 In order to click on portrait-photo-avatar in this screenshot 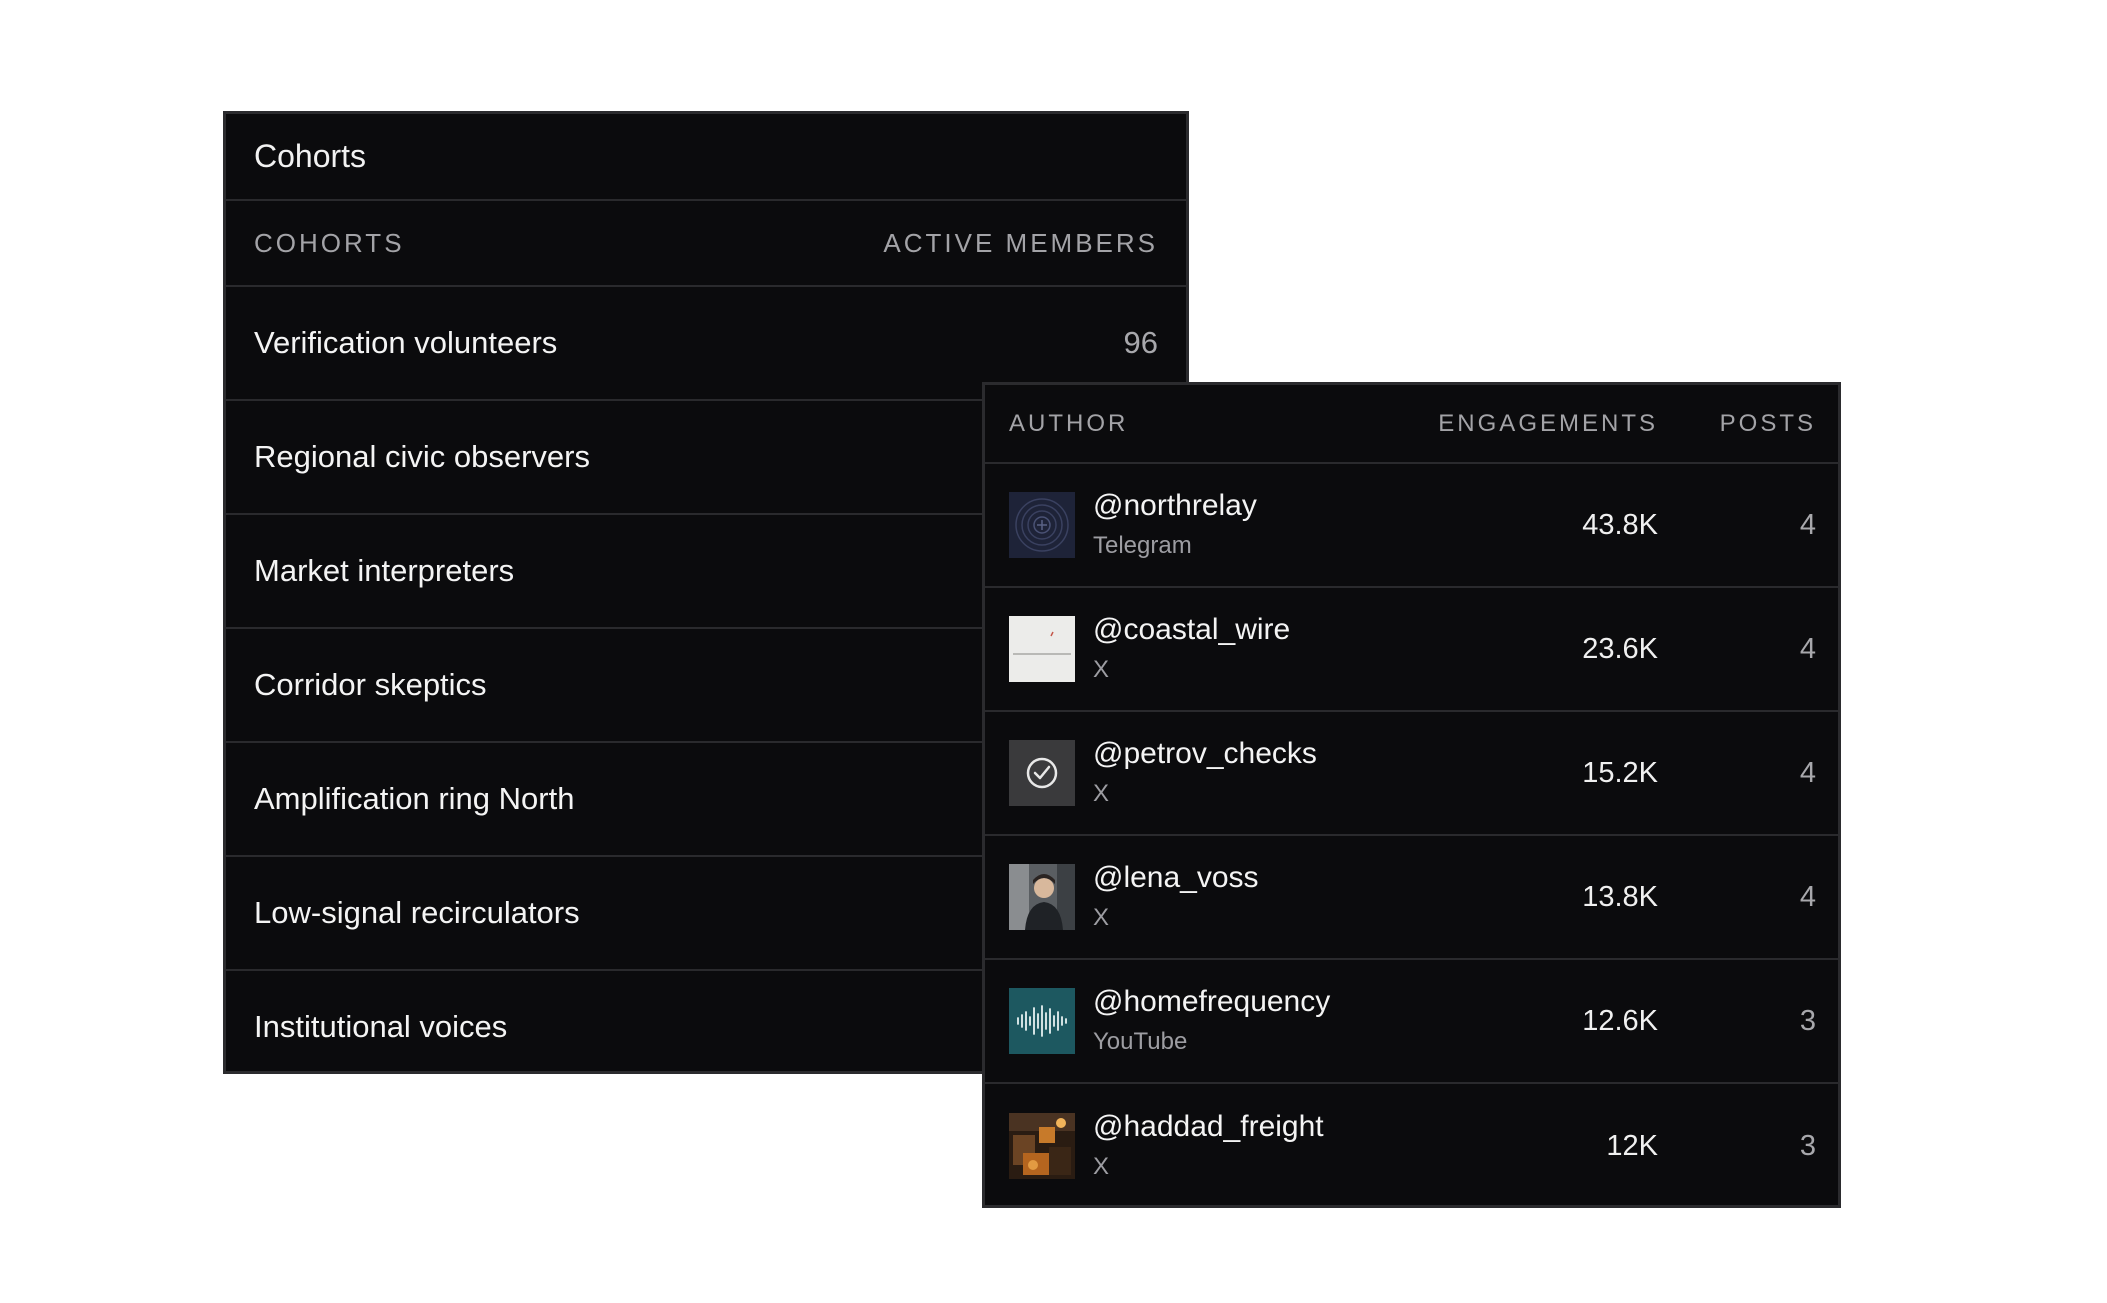, I will do `click(1042, 897)`.